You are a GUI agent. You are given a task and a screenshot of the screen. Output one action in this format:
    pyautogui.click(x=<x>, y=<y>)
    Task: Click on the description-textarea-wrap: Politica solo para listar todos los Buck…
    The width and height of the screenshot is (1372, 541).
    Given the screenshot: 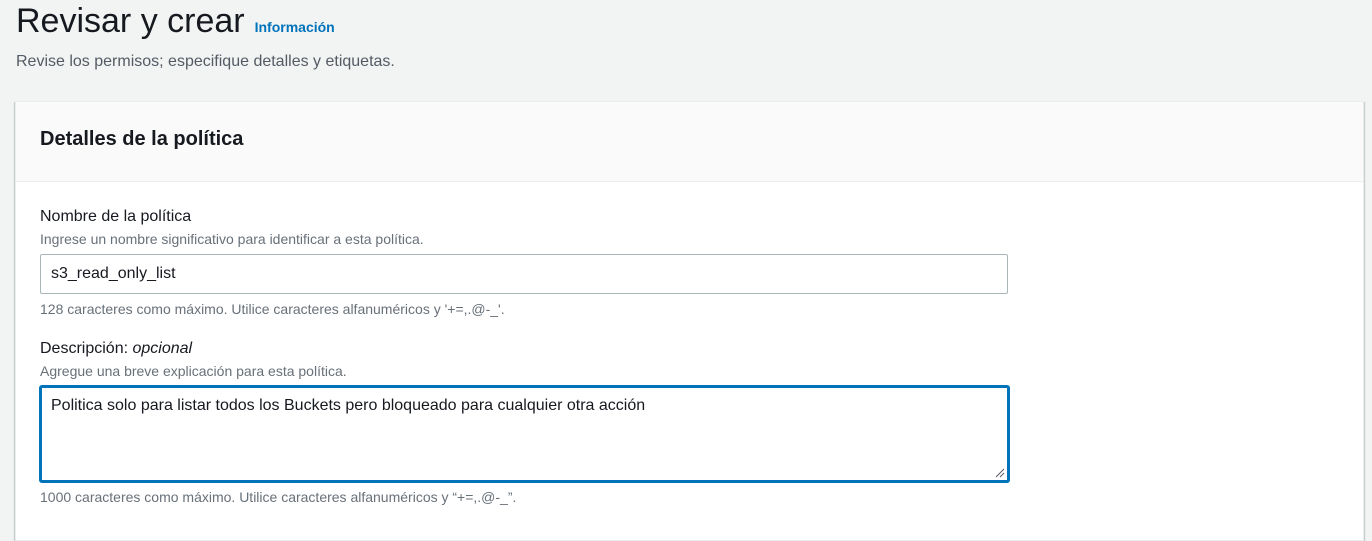 What is the action you would take?
    pyautogui.click(x=524, y=434)
    